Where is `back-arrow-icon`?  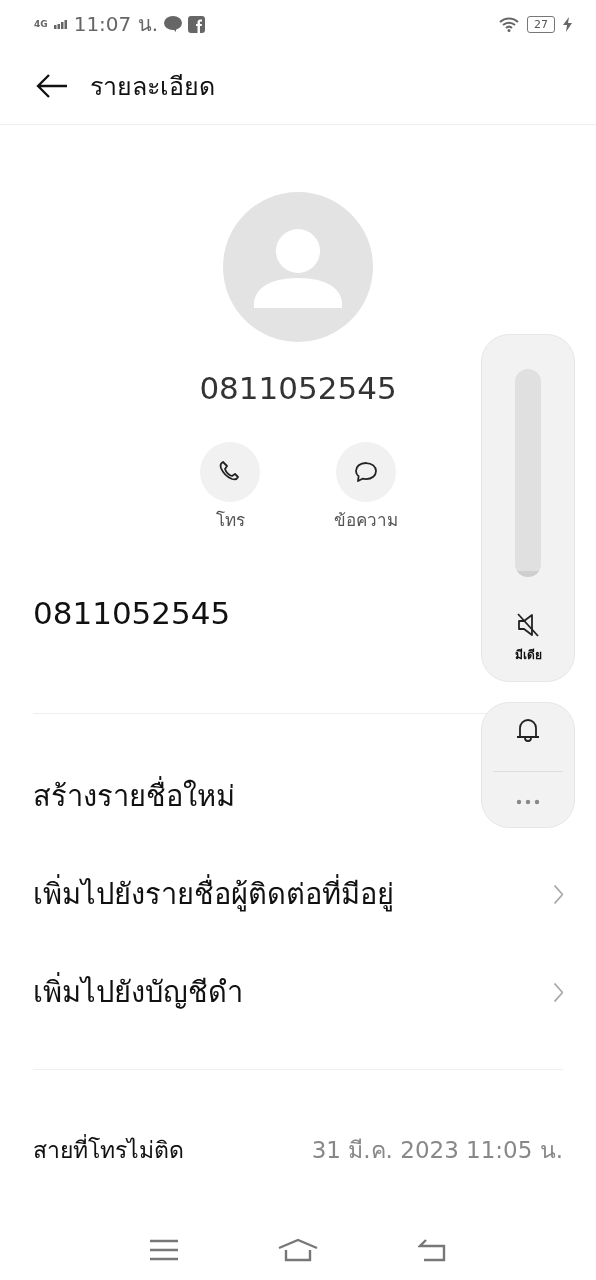 back-arrow-icon is located at coordinates (52, 86).